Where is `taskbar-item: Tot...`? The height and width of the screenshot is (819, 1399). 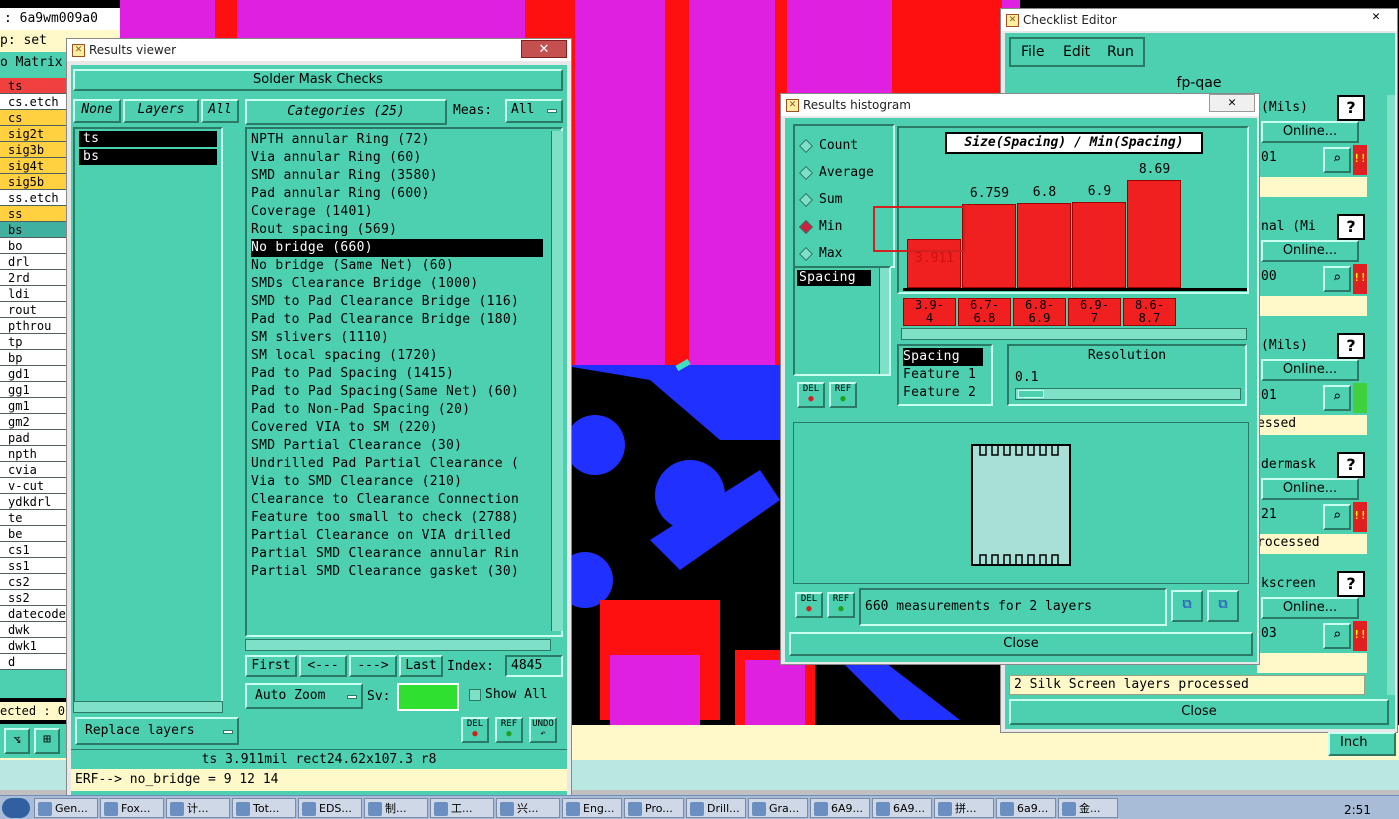 taskbar-item: Tot... is located at coordinates (264, 808).